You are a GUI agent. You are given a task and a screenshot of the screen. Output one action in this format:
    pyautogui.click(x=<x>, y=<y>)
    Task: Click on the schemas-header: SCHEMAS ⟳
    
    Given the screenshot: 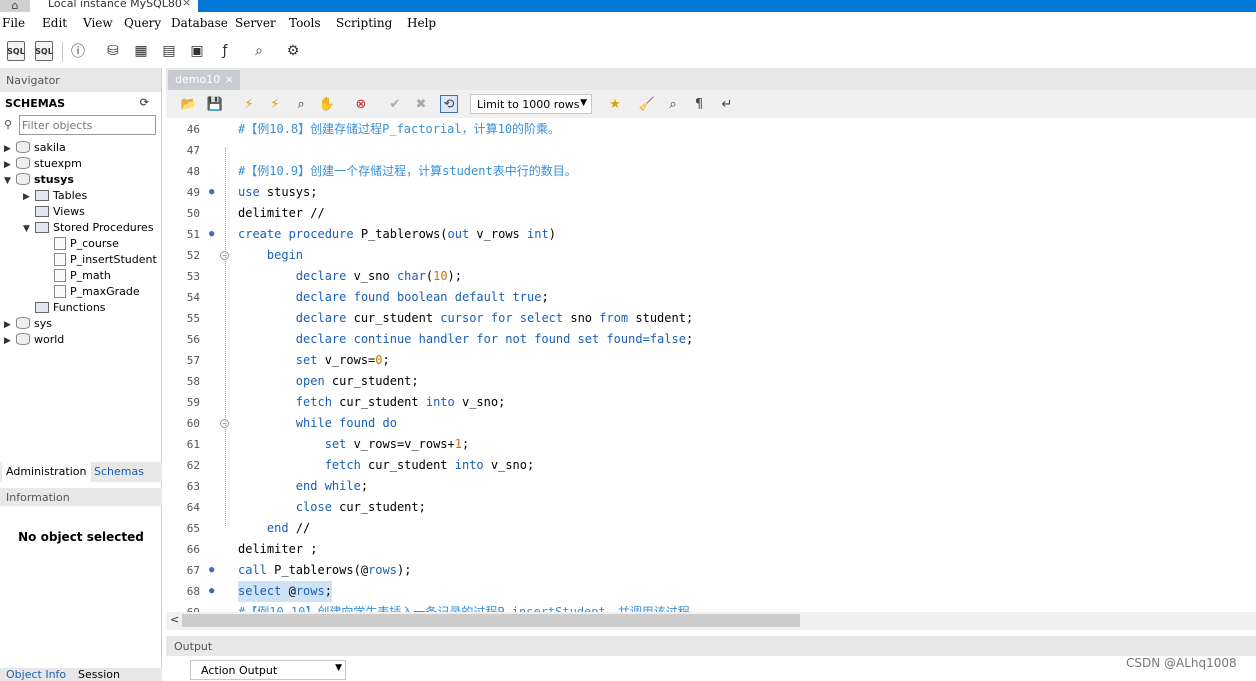 What is the action you would take?
    pyautogui.click(x=80, y=103)
    